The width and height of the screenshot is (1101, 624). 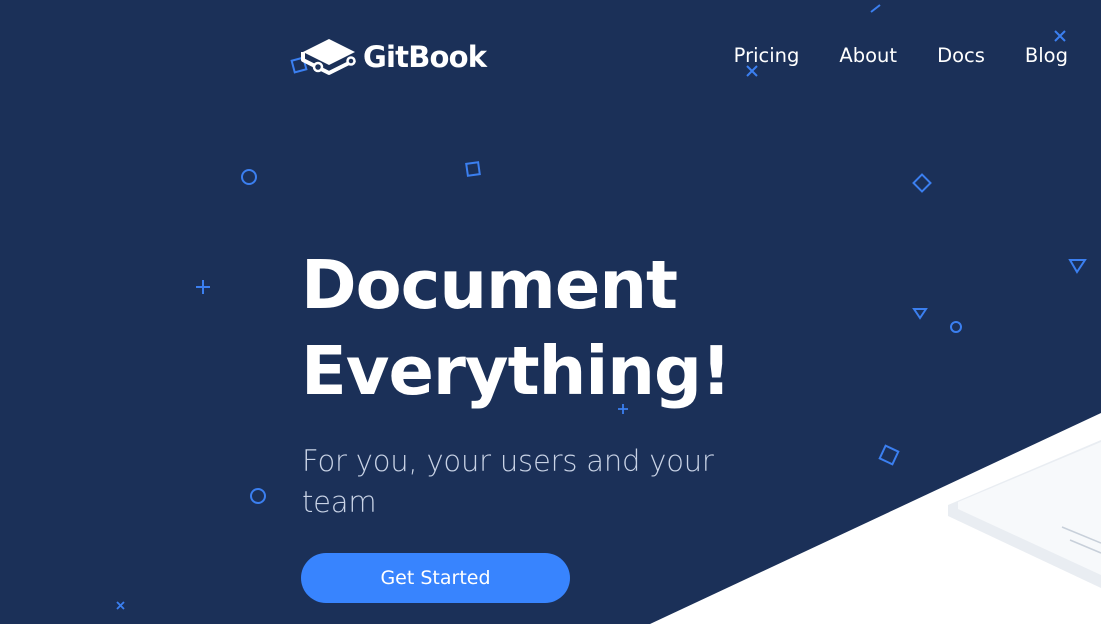 I want to click on nav-link-blog: Blog, so click(x=1046, y=56).